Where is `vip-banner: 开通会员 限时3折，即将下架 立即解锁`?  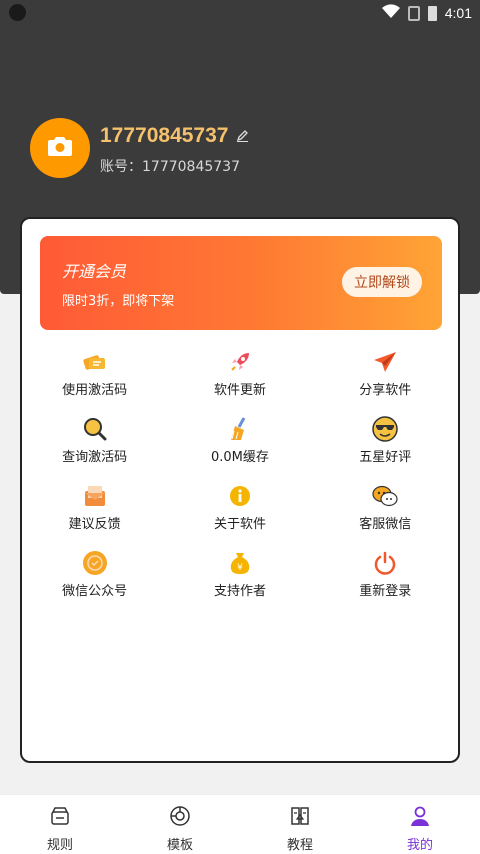
vip-banner: 开通会员 限时3折，即将下架 立即解锁 is located at coordinates (241, 283).